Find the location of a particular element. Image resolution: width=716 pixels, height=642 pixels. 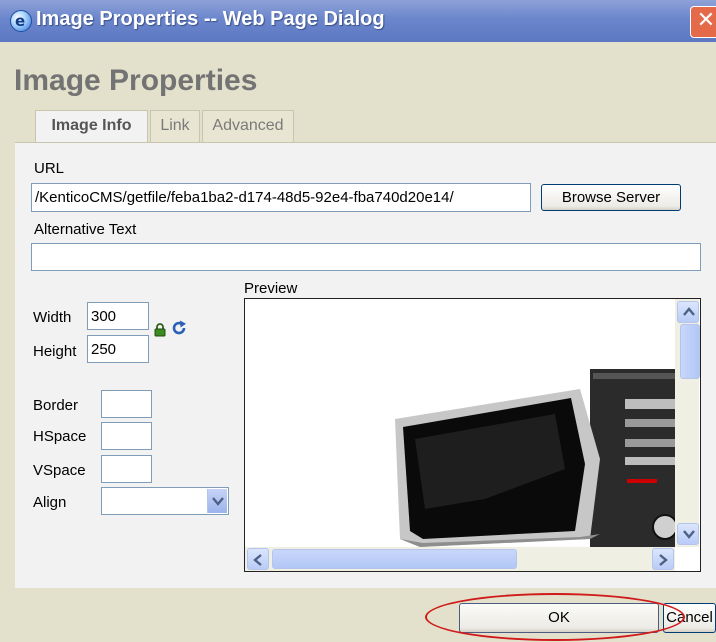

scroll-left-button is located at coordinates (258, 559).